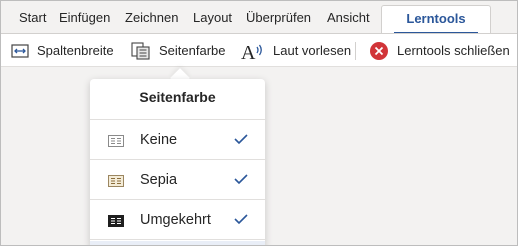  What do you see at coordinates (355, 51) in the screenshot?
I see `ribbon-divider` at bounding box center [355, 51].